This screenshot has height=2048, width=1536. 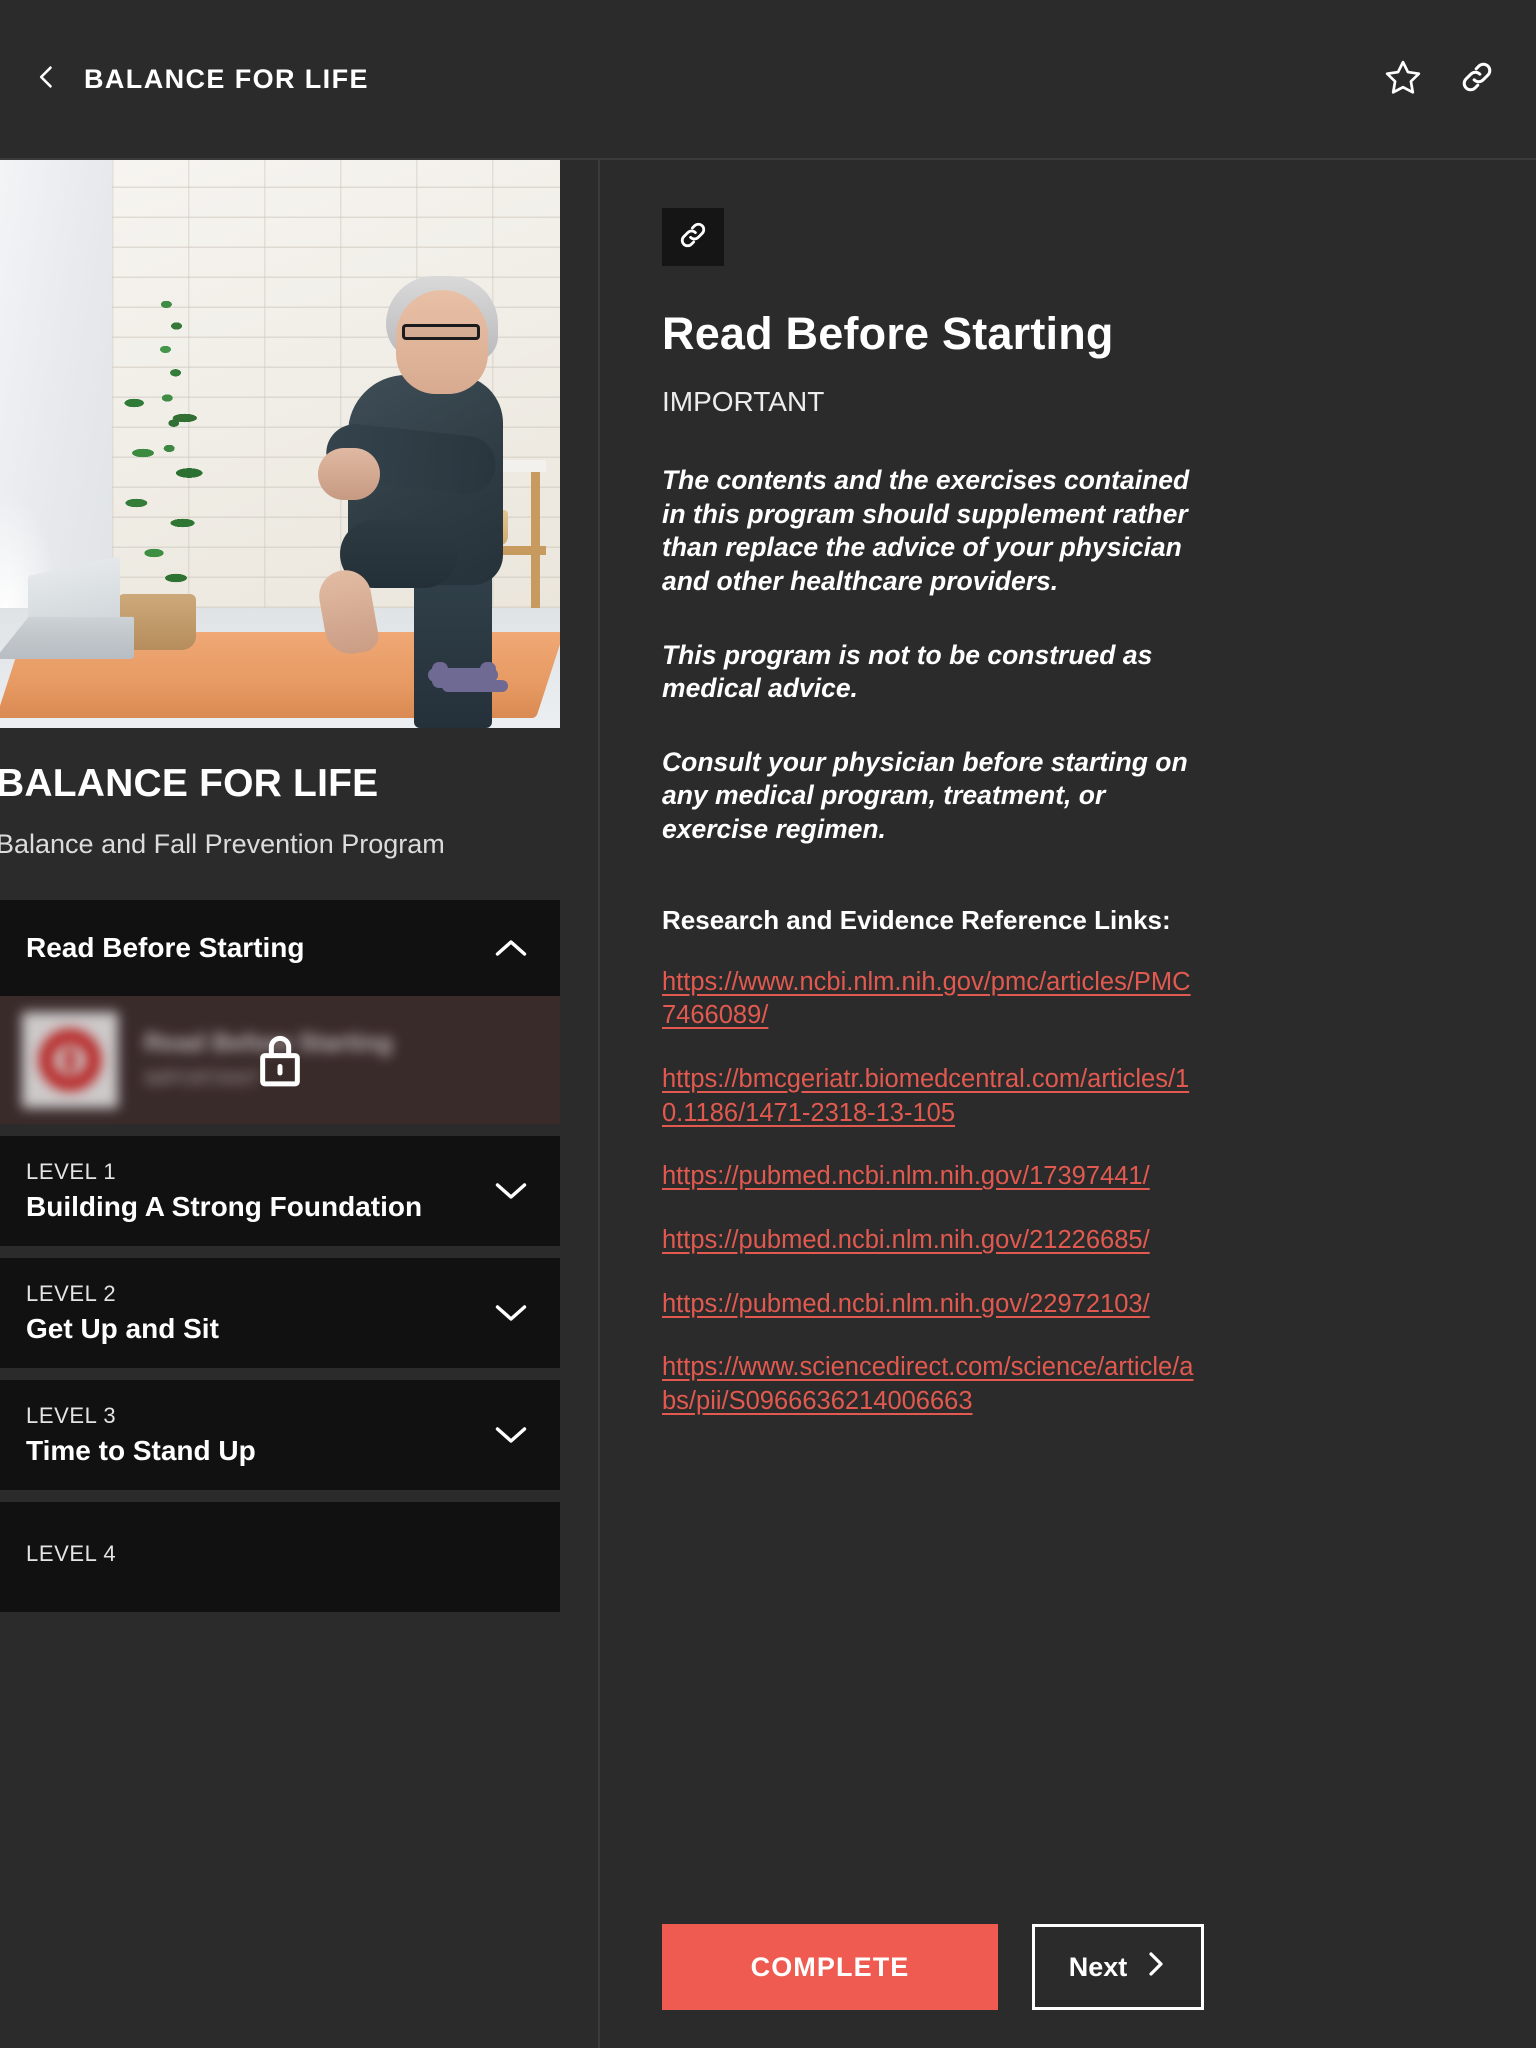 I want to click on sidebar-section-level-4: LEVEL 4, so click(x=299, y=1556).